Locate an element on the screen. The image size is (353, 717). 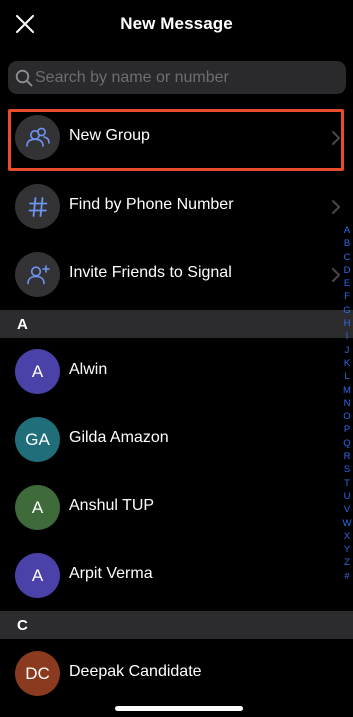
section-header-a: A is located at coordinates (176, 324).